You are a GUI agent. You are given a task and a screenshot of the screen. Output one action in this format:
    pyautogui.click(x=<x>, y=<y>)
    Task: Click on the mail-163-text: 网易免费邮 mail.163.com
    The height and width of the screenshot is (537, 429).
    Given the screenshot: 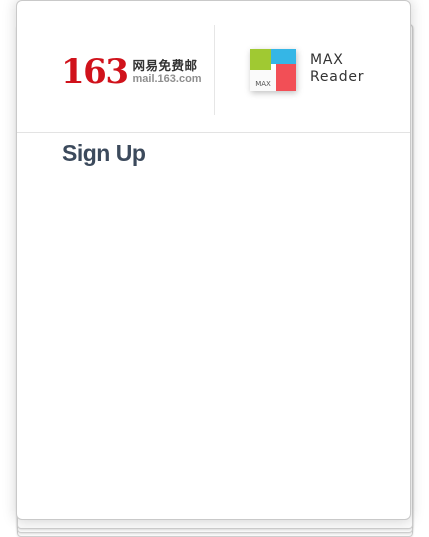 What is the action you would take?
    pyautogui.click(x=166, y=72)
    